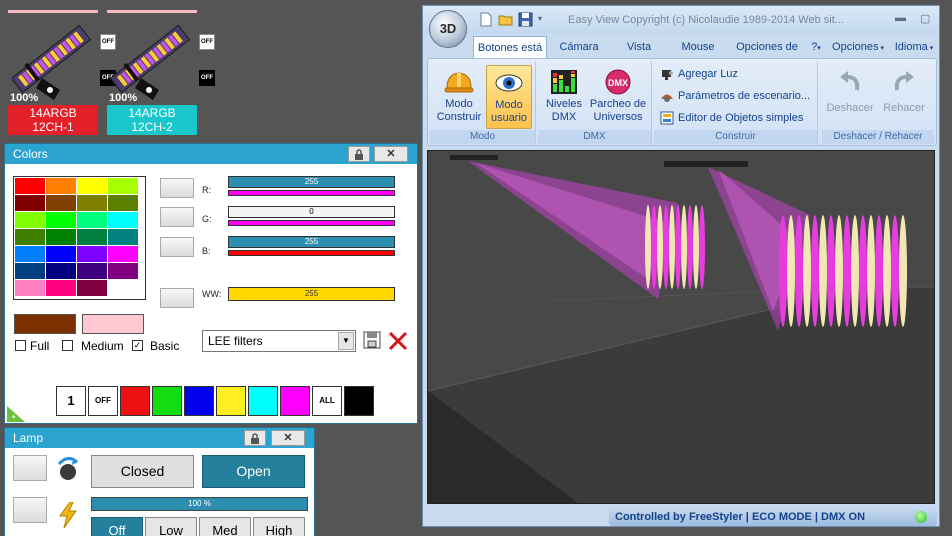 This screenshot has width=952, height=536. Describe the element at coordinates (67, 345) in the screenshot. I see `medium-checkbox` at that location.